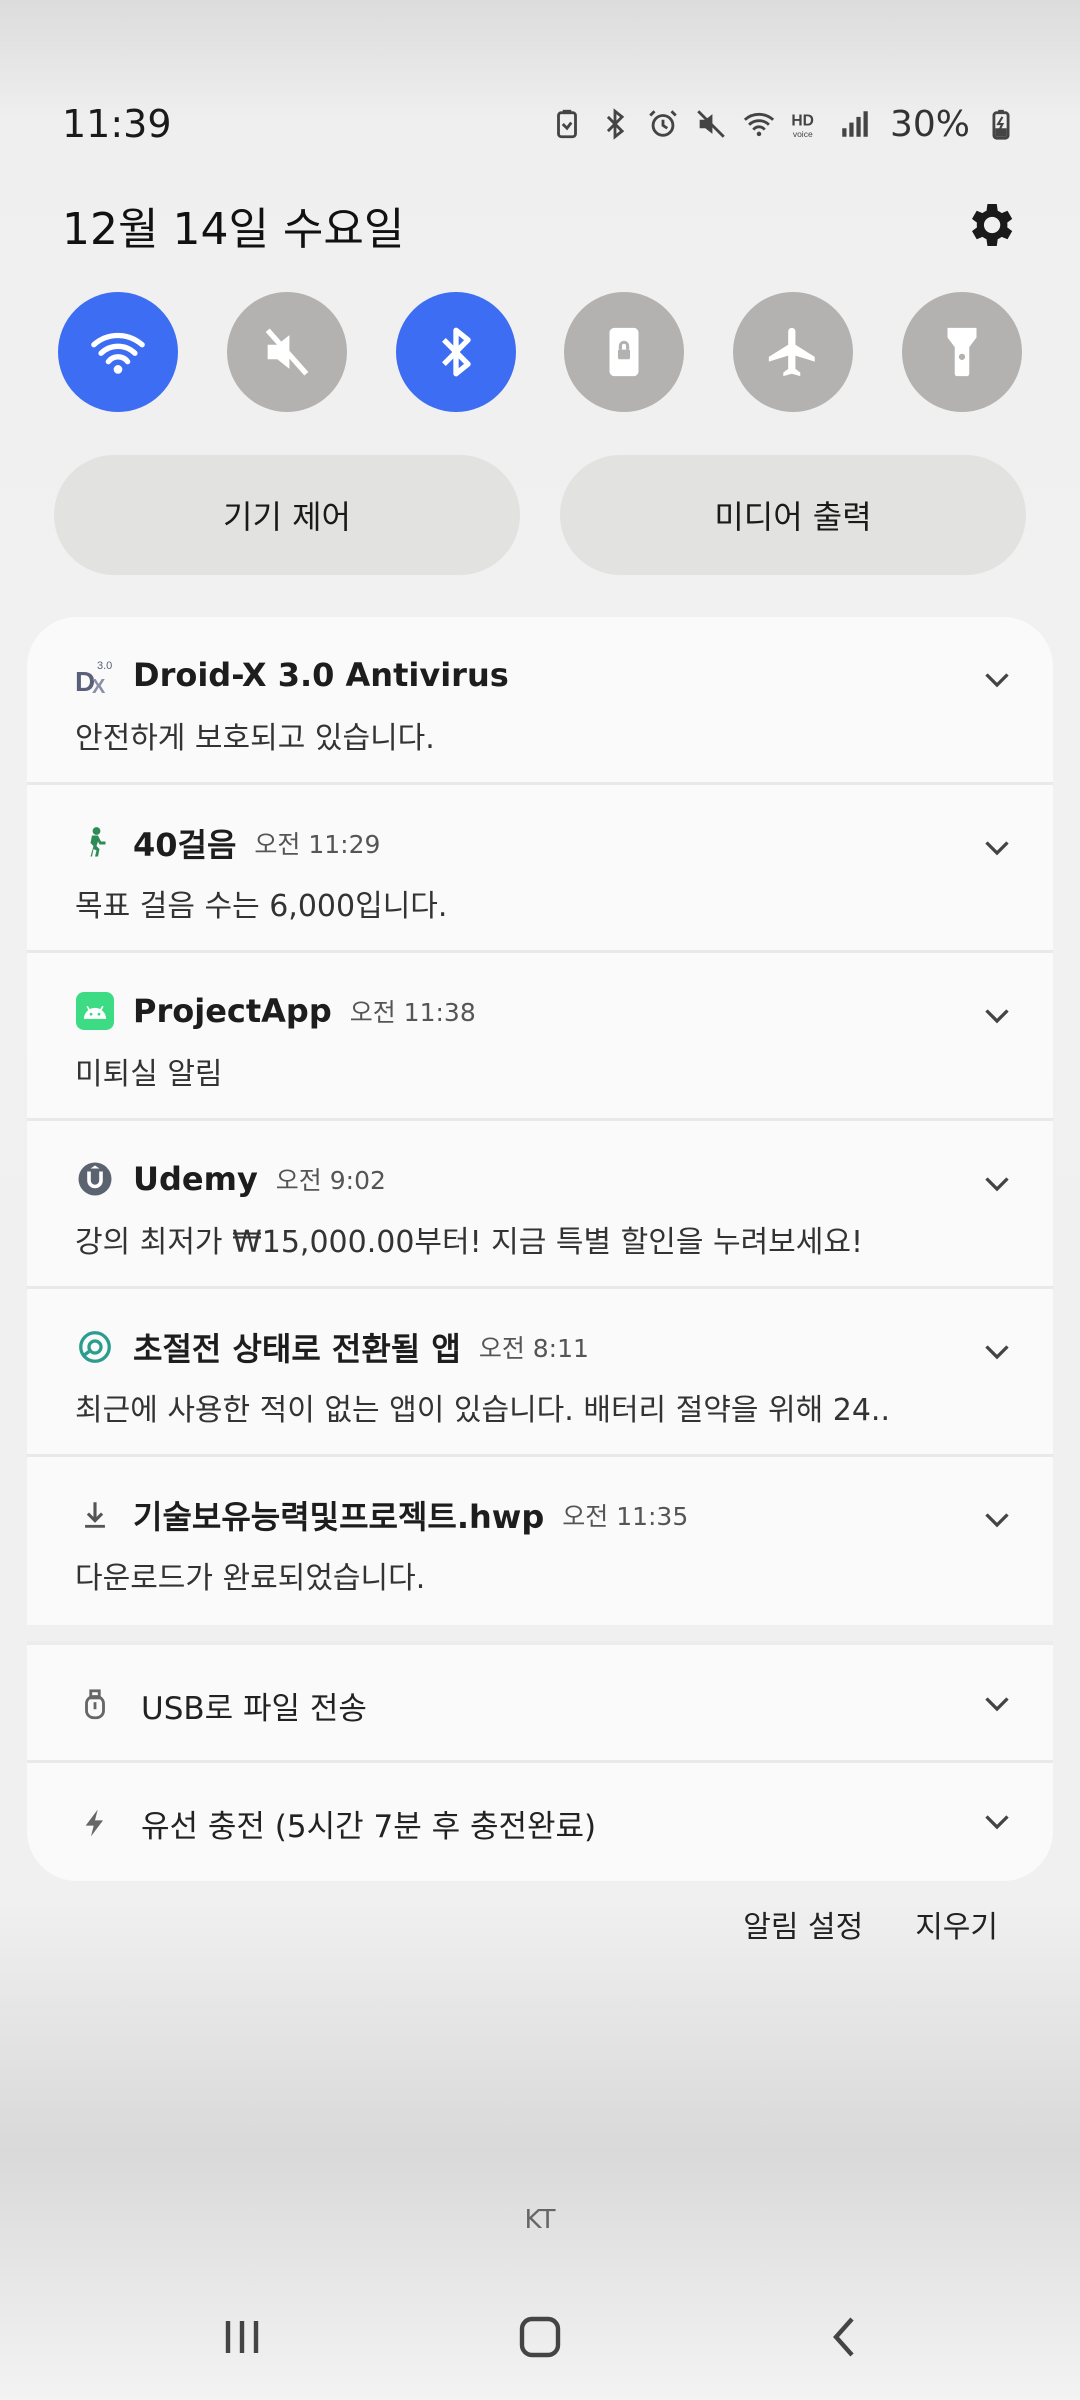 The image size is (1080, 2400). I want to click on notification-settings-button: 알림 설정, so click(803, 1924).